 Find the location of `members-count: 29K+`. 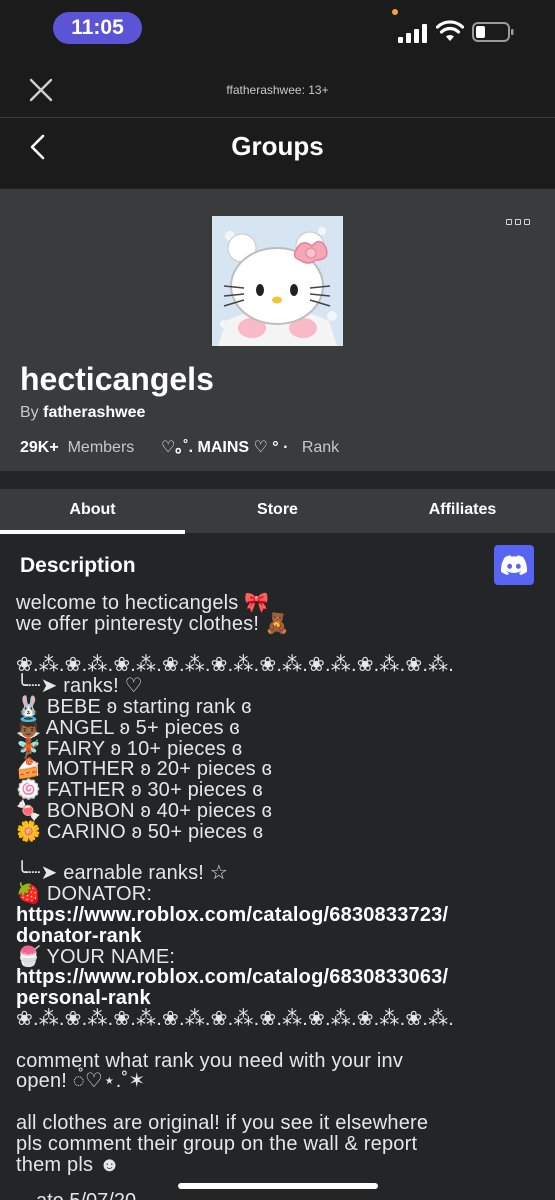

members-count: 29K+ is located at coordinates (39, 447).